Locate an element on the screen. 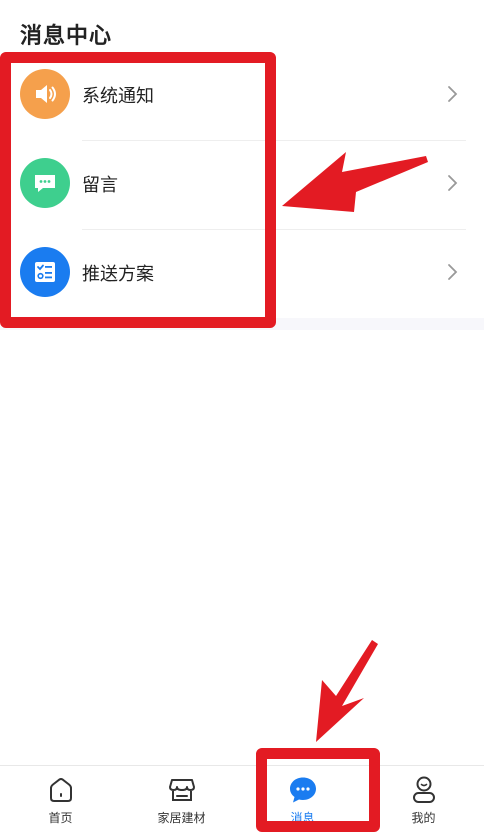 The width and height of the screenshot is (484, 832). tab-home-building-materials: 家居建材 is located at coordinates (181, 799).